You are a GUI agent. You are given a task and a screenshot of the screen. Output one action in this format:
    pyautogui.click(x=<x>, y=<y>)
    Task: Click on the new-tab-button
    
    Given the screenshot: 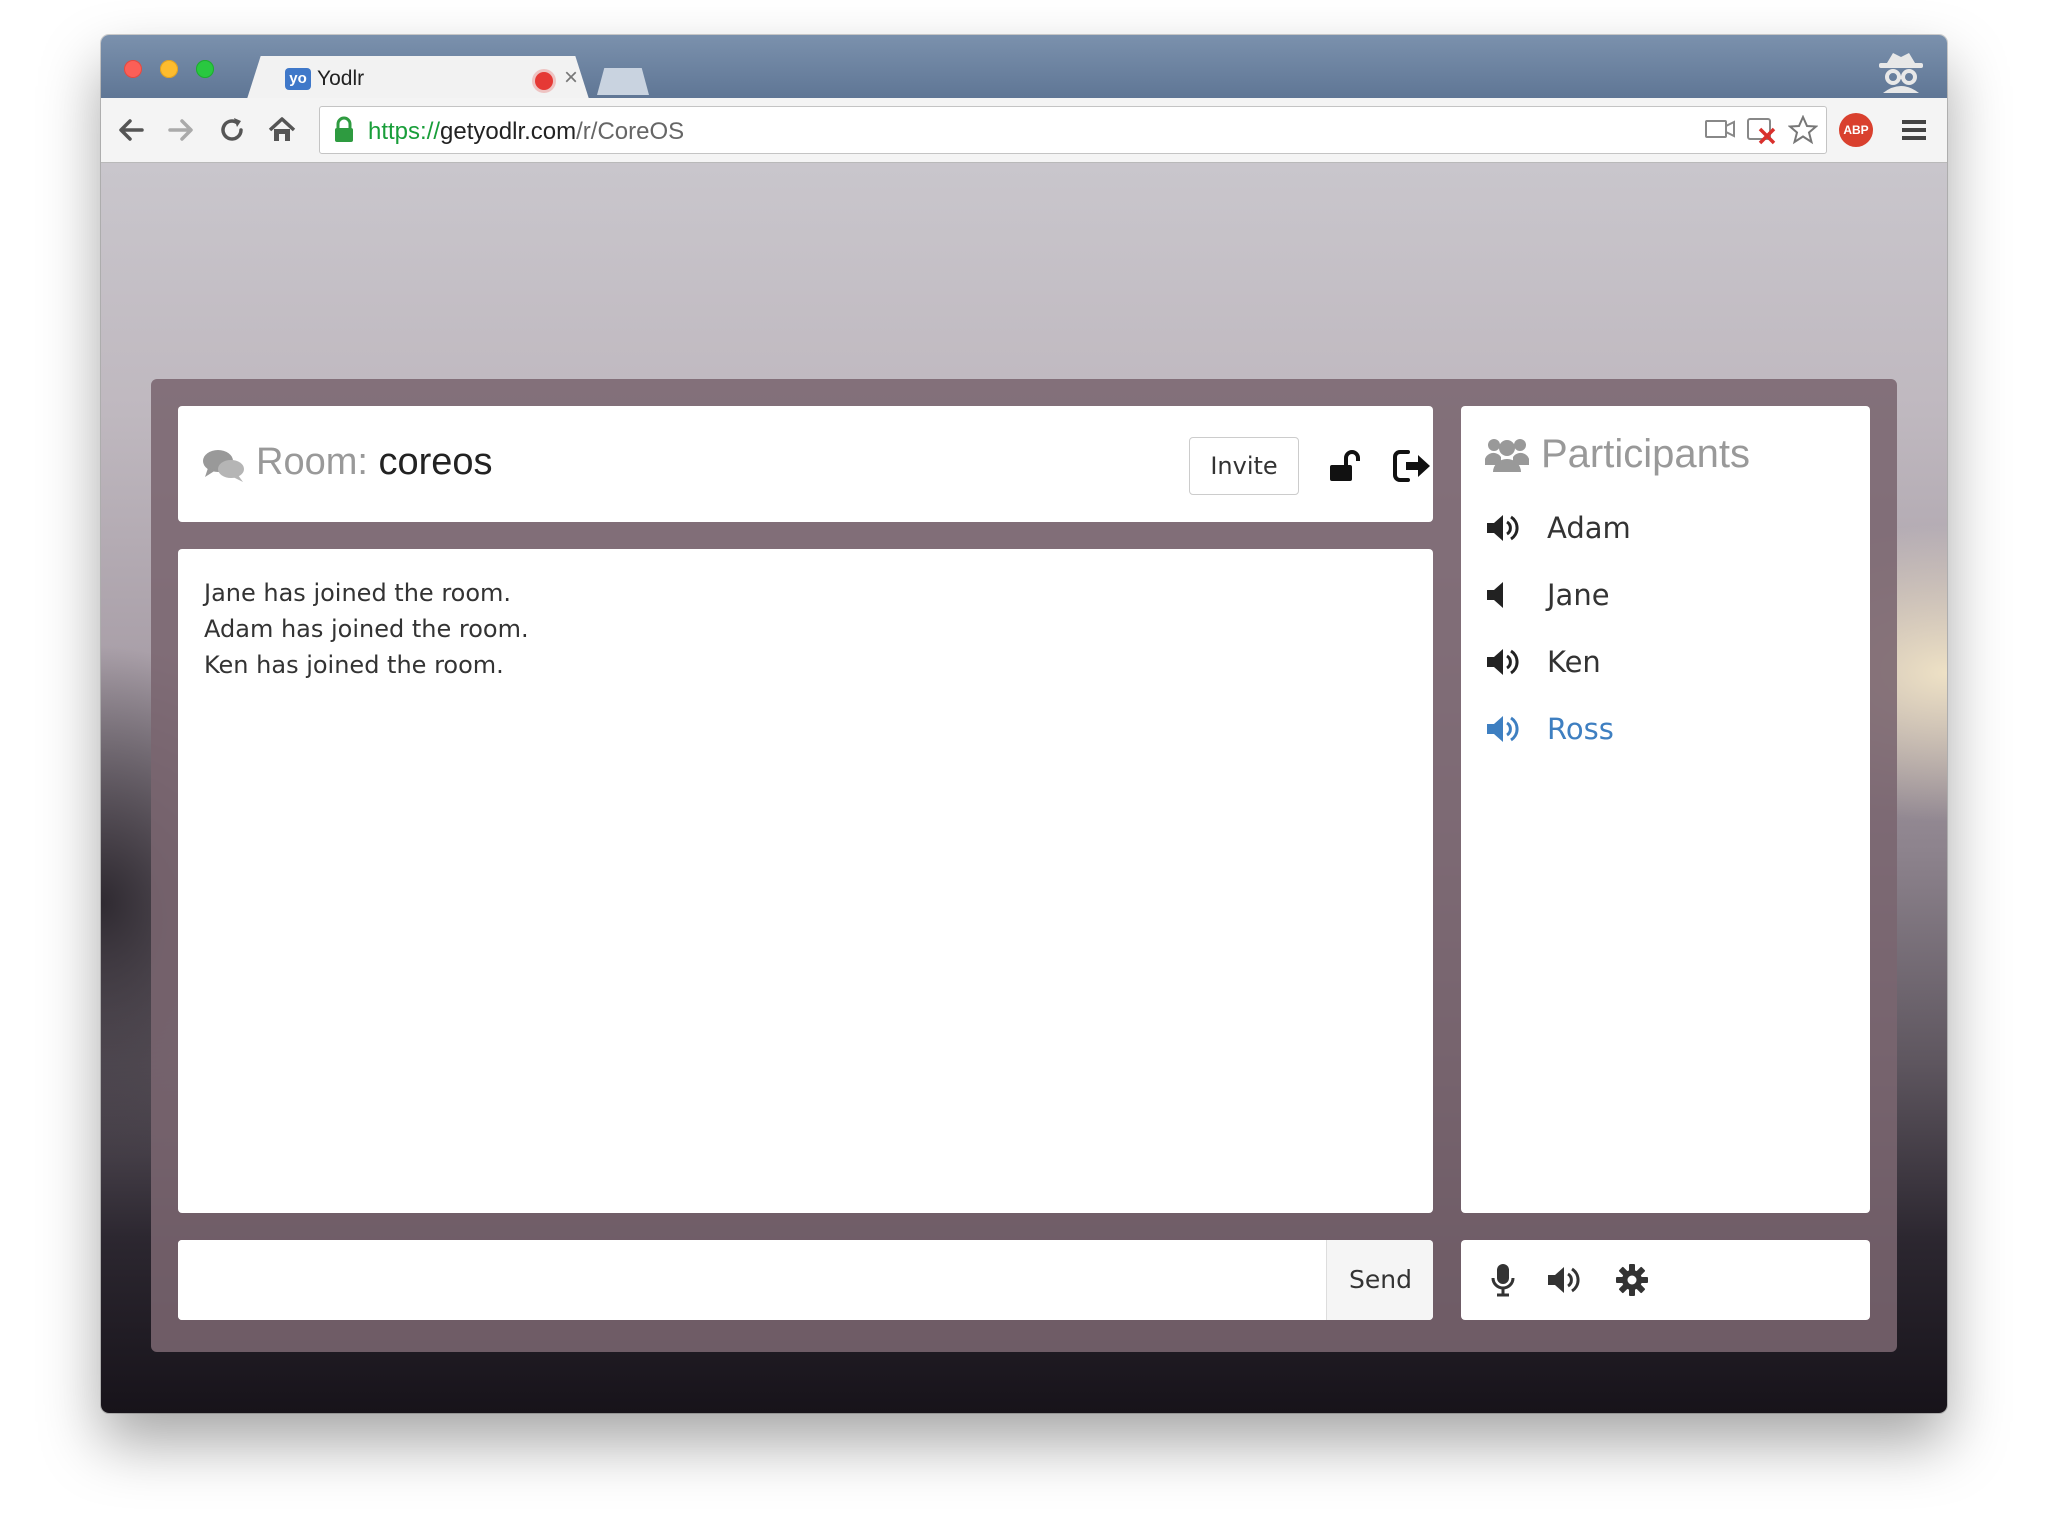 What is the action you would take?
    pyautogui.click(x=623, y=81)
    